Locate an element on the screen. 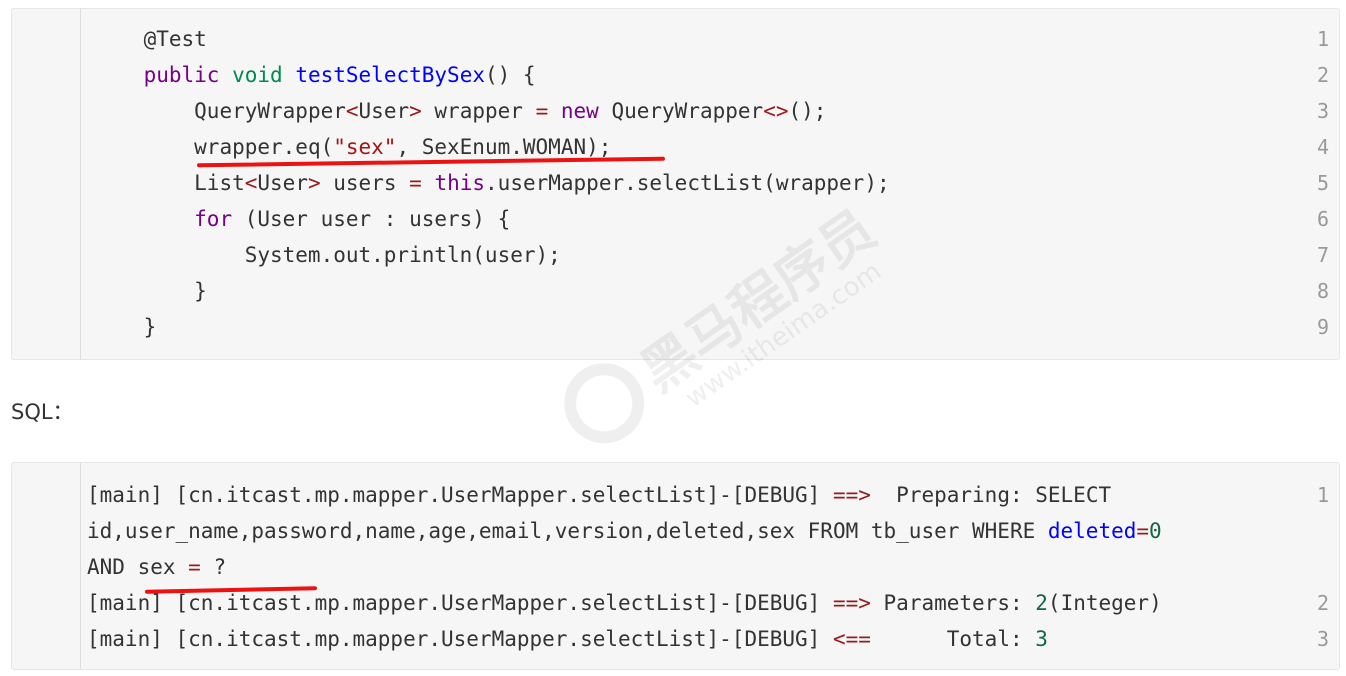 The width and height of the screenshot is (1346, 676). code-token: public is located at coordinates (181, 75).